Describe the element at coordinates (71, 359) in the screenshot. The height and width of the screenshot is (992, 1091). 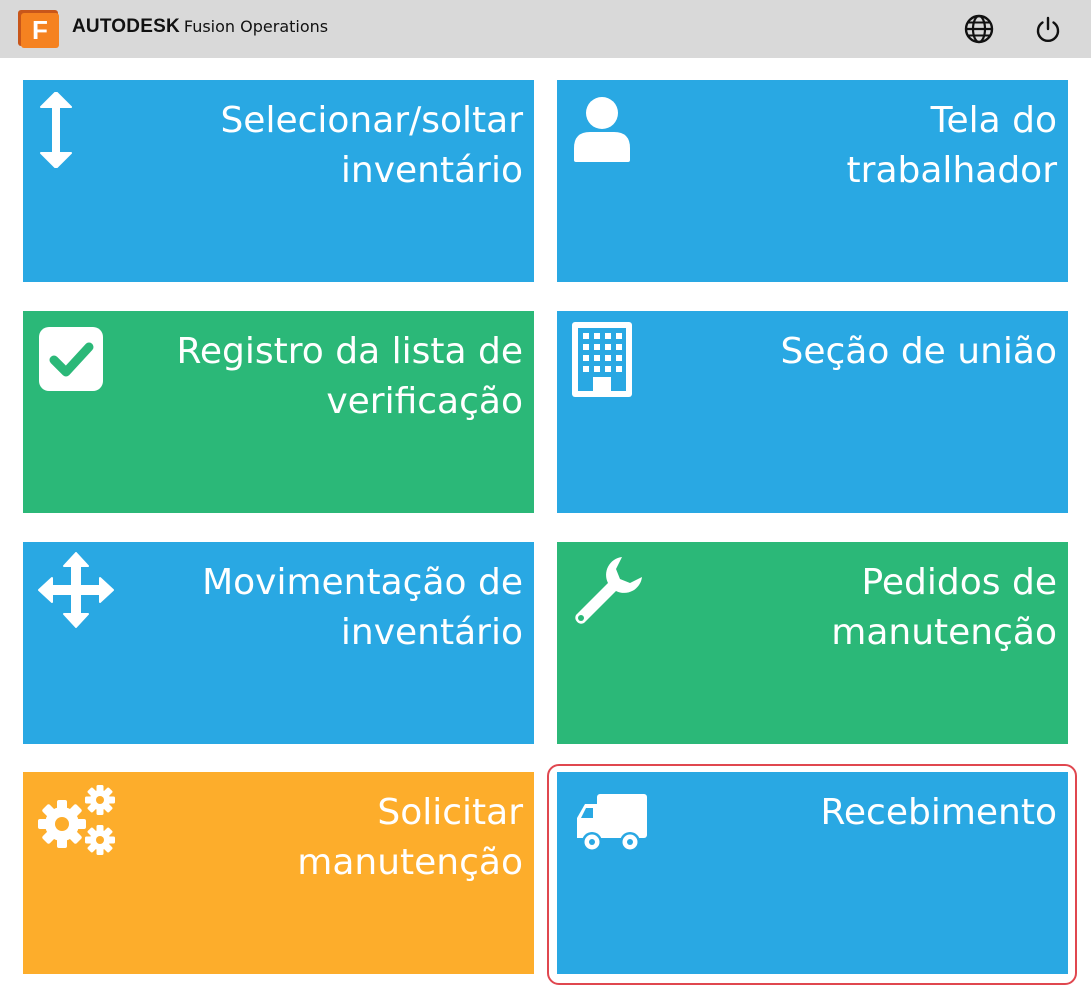
I see `checkbox-icon` at that location.